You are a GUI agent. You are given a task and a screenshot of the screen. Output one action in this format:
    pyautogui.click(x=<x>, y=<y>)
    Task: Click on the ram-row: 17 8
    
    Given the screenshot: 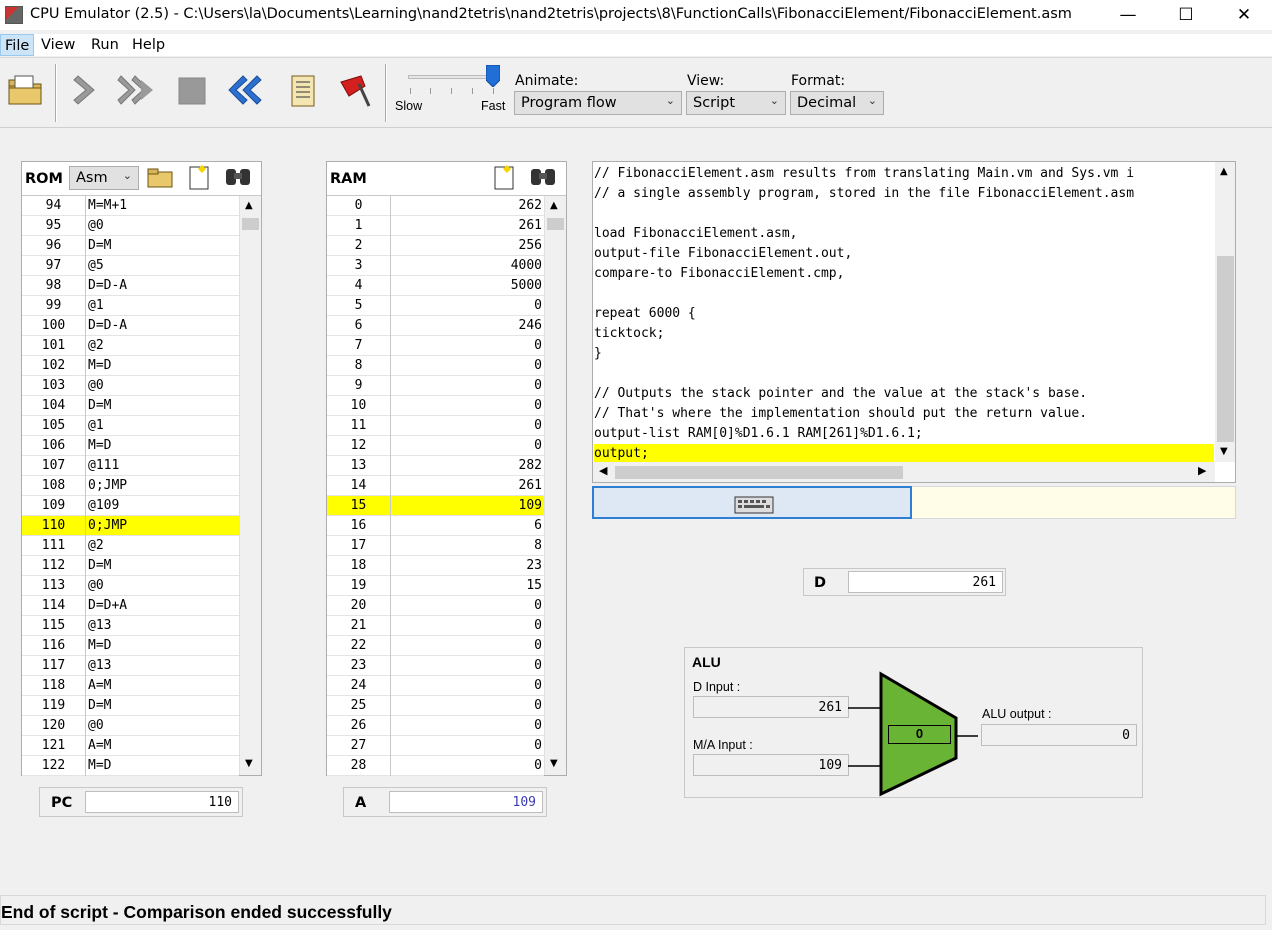 What is the action you would take?
    pyautogui.click(x=435, y=546)
    